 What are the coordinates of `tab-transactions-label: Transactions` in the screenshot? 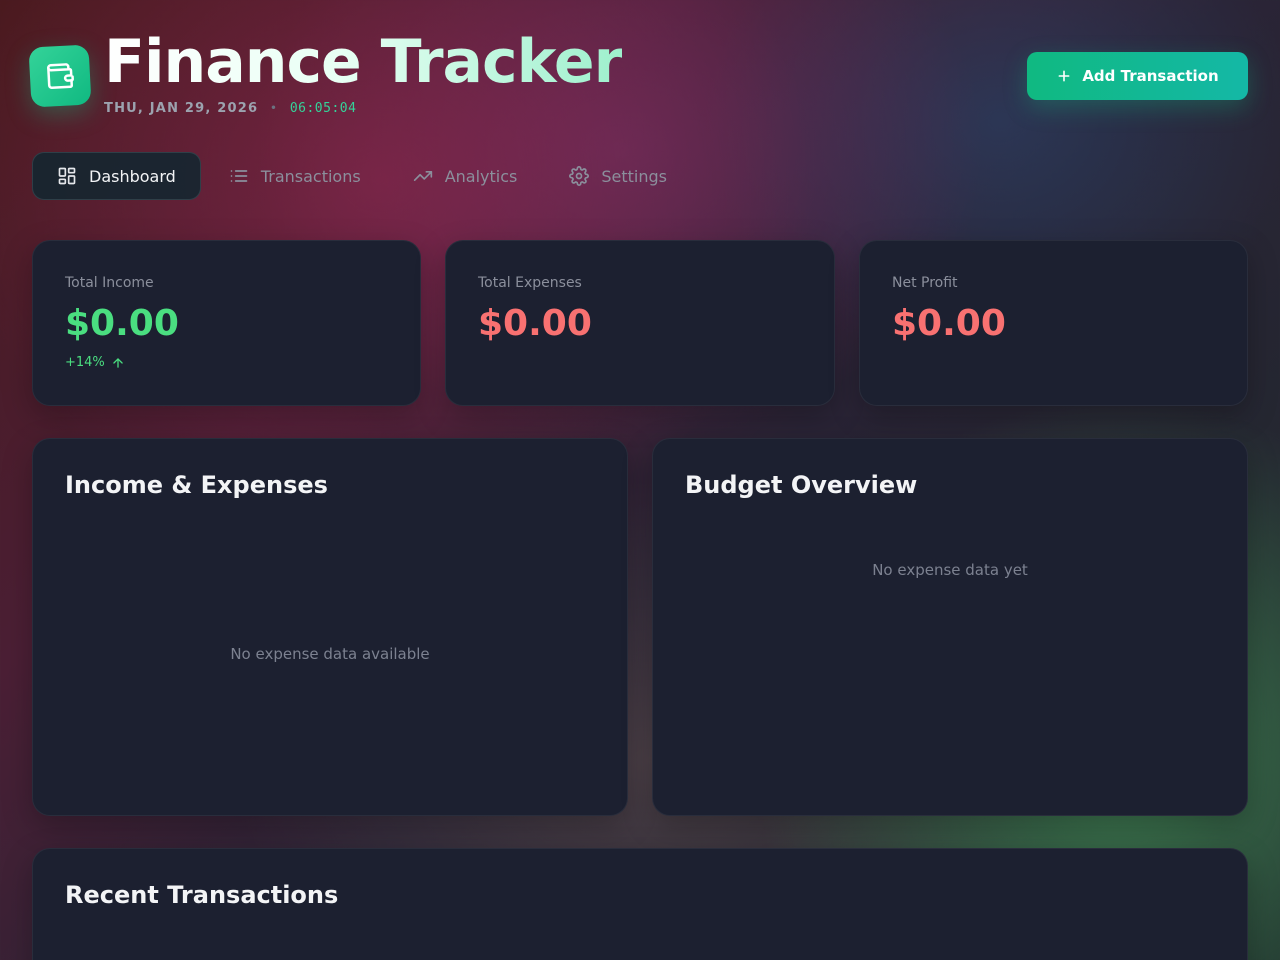 It's located at (310, 176).